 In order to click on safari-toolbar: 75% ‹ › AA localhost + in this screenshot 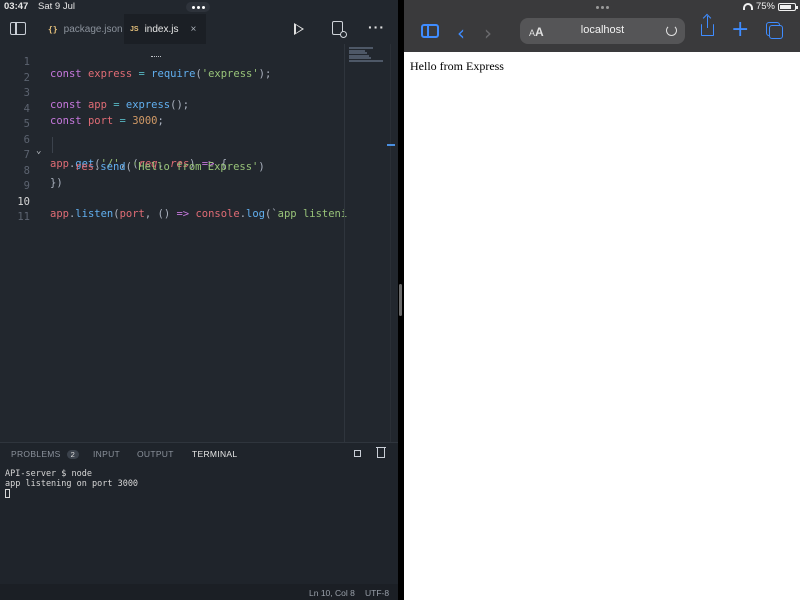, I will do `click(602, 26)`.